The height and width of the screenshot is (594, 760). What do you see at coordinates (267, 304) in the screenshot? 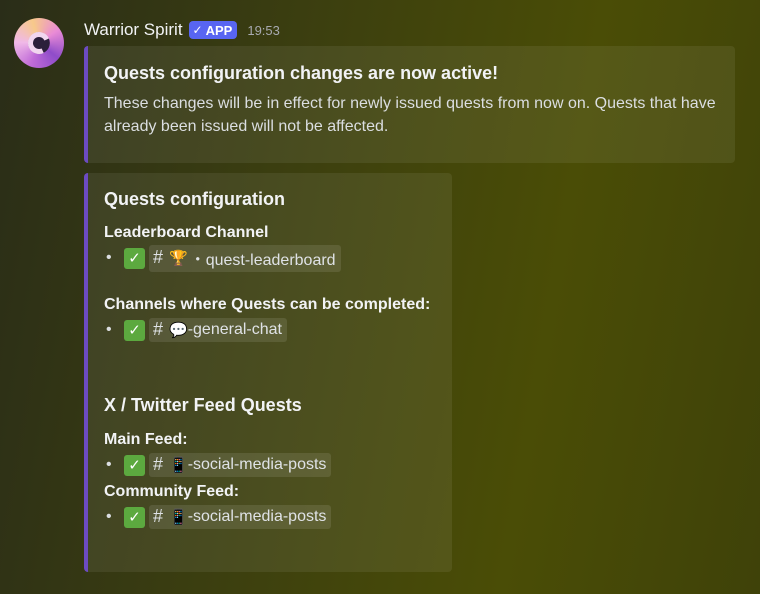
I see `completion-field-name: Channels where Quests can be completed:` at bounding box center [267, 304].